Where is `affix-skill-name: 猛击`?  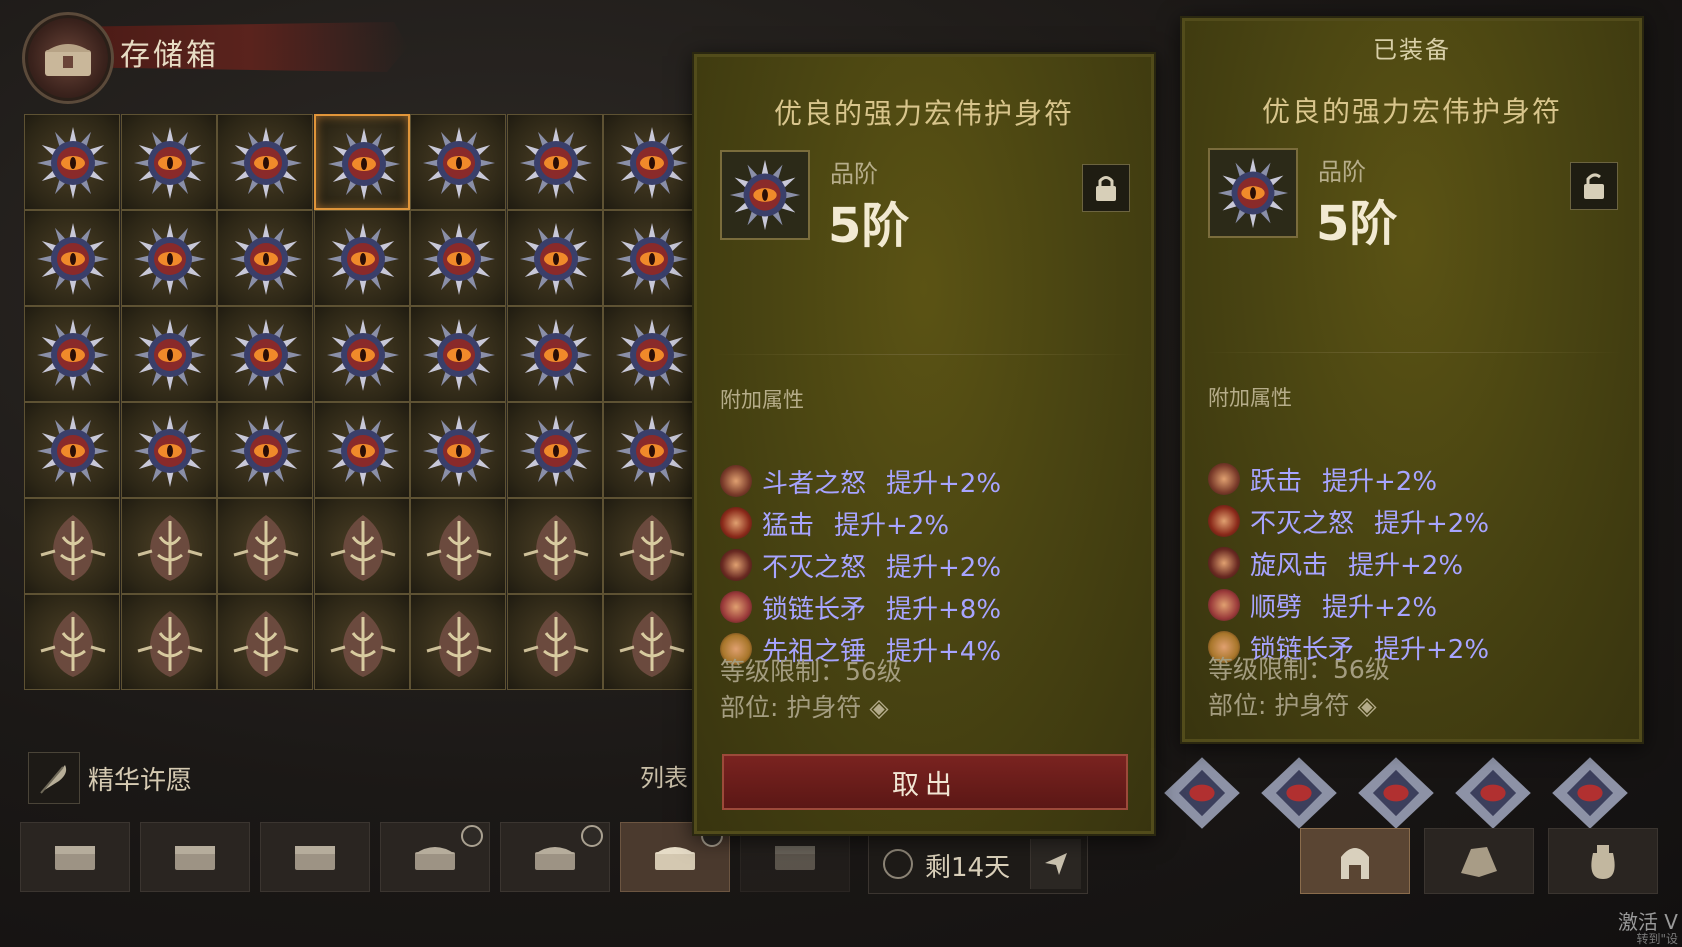
affix-skill-name: 猛击 is located at coordinates (788, 525).